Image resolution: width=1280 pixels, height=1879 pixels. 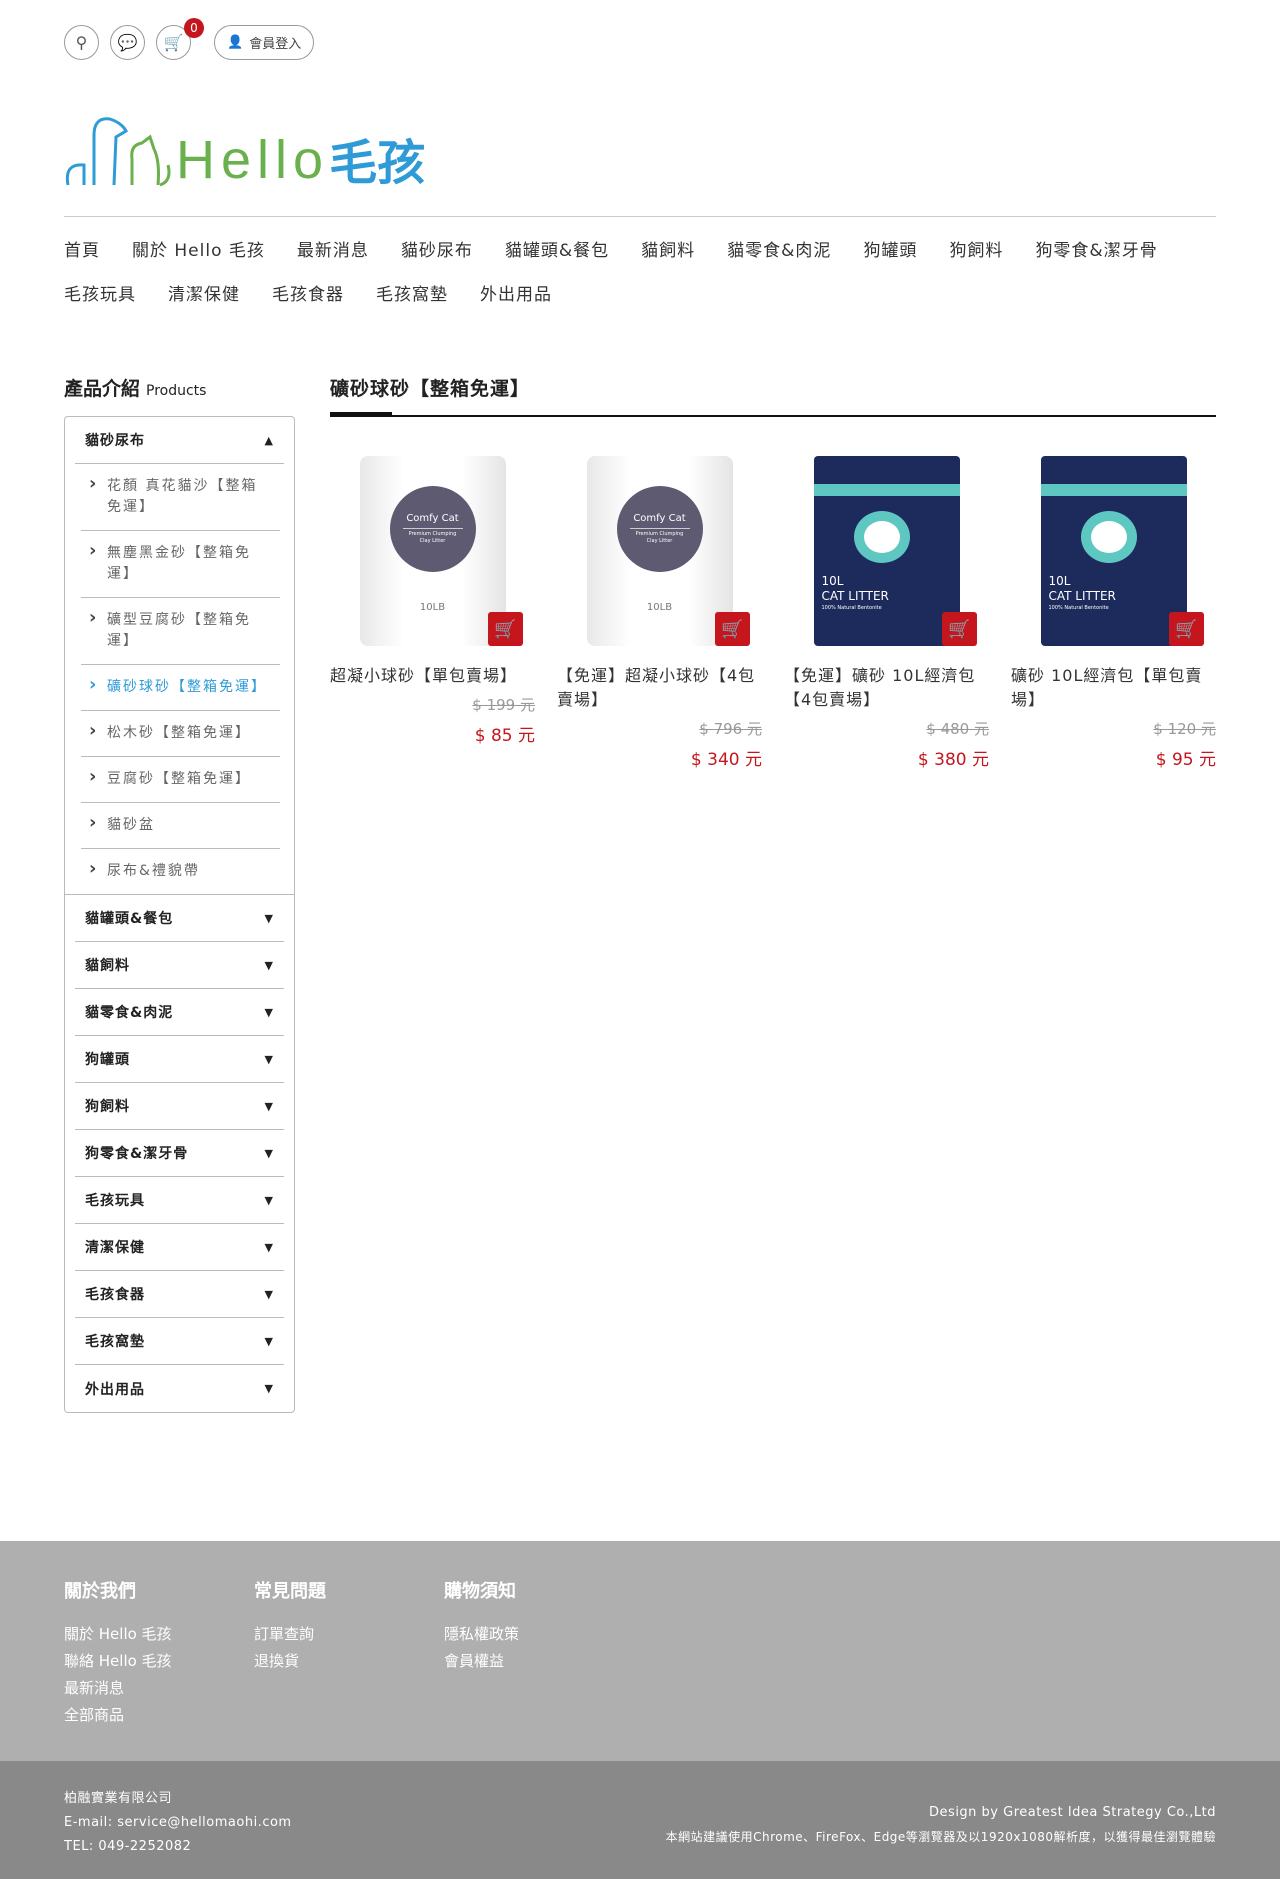 What do you see at coordinates (180, 780) in the screenshot?
I see `subcategory-item: 豆腐砂【整箱免運】` at bounding box center [180, 780].